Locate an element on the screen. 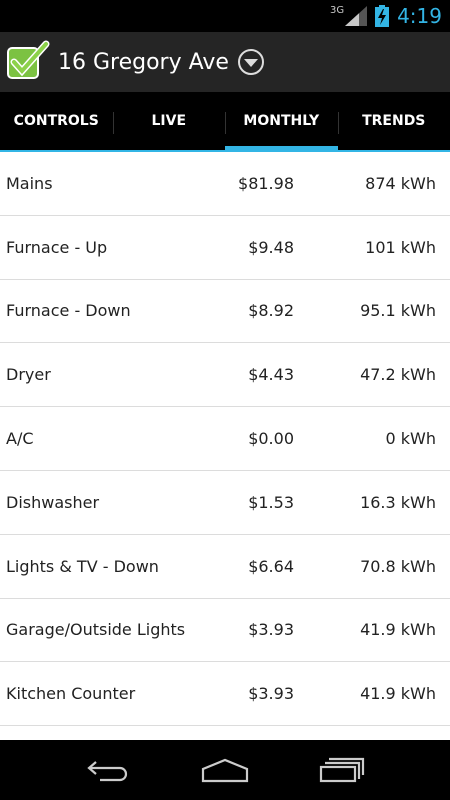  signal-icon is located at coordinates (356, 16).